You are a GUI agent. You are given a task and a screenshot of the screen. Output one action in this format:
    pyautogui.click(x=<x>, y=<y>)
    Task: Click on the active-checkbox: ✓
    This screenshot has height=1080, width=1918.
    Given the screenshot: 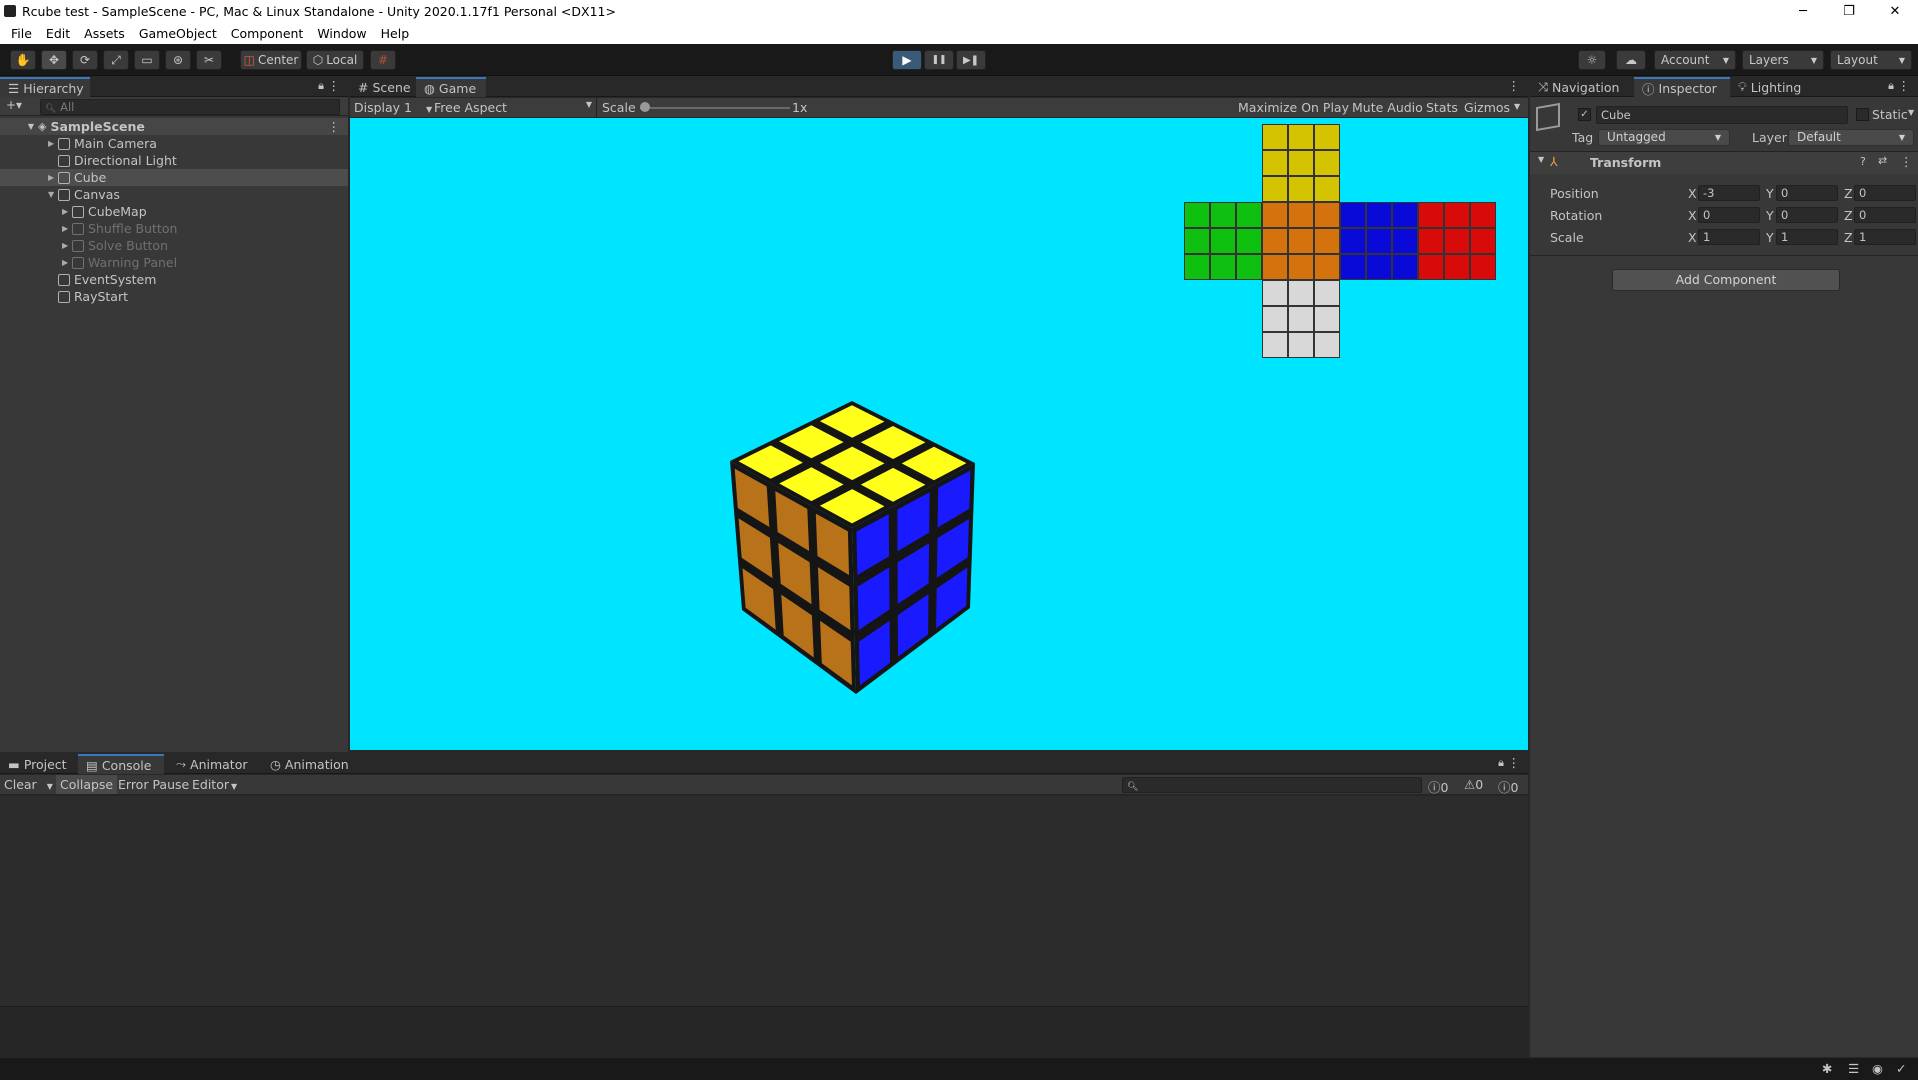 What is the action you would take?
    pyautogui.click(x=1584, y=114)
    